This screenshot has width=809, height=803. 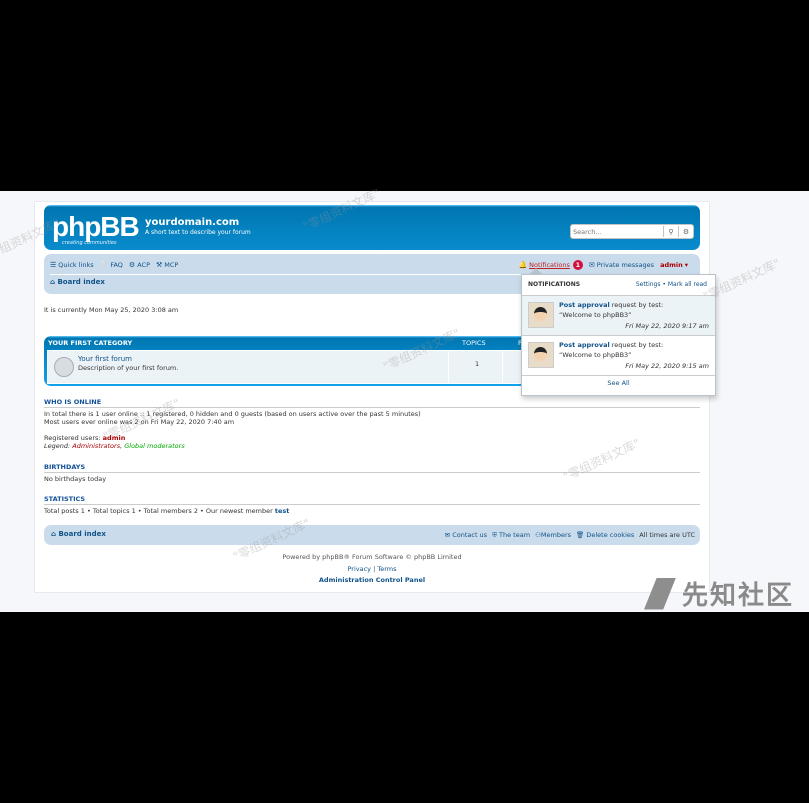 What do you see at coordinates (282, 511) in the screenshot?
I see `newest-member-link: test` at bounding box center [282, 511].